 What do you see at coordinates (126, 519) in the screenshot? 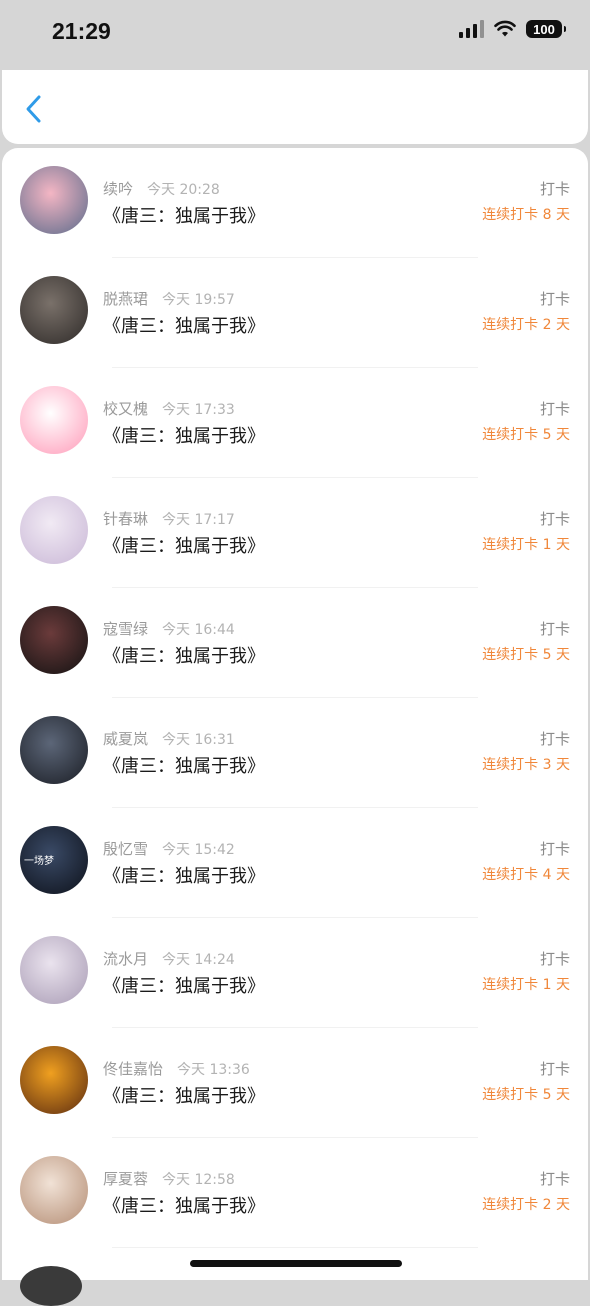
I see `user-name-text: 针春琳` at bounding box center [126, 519].